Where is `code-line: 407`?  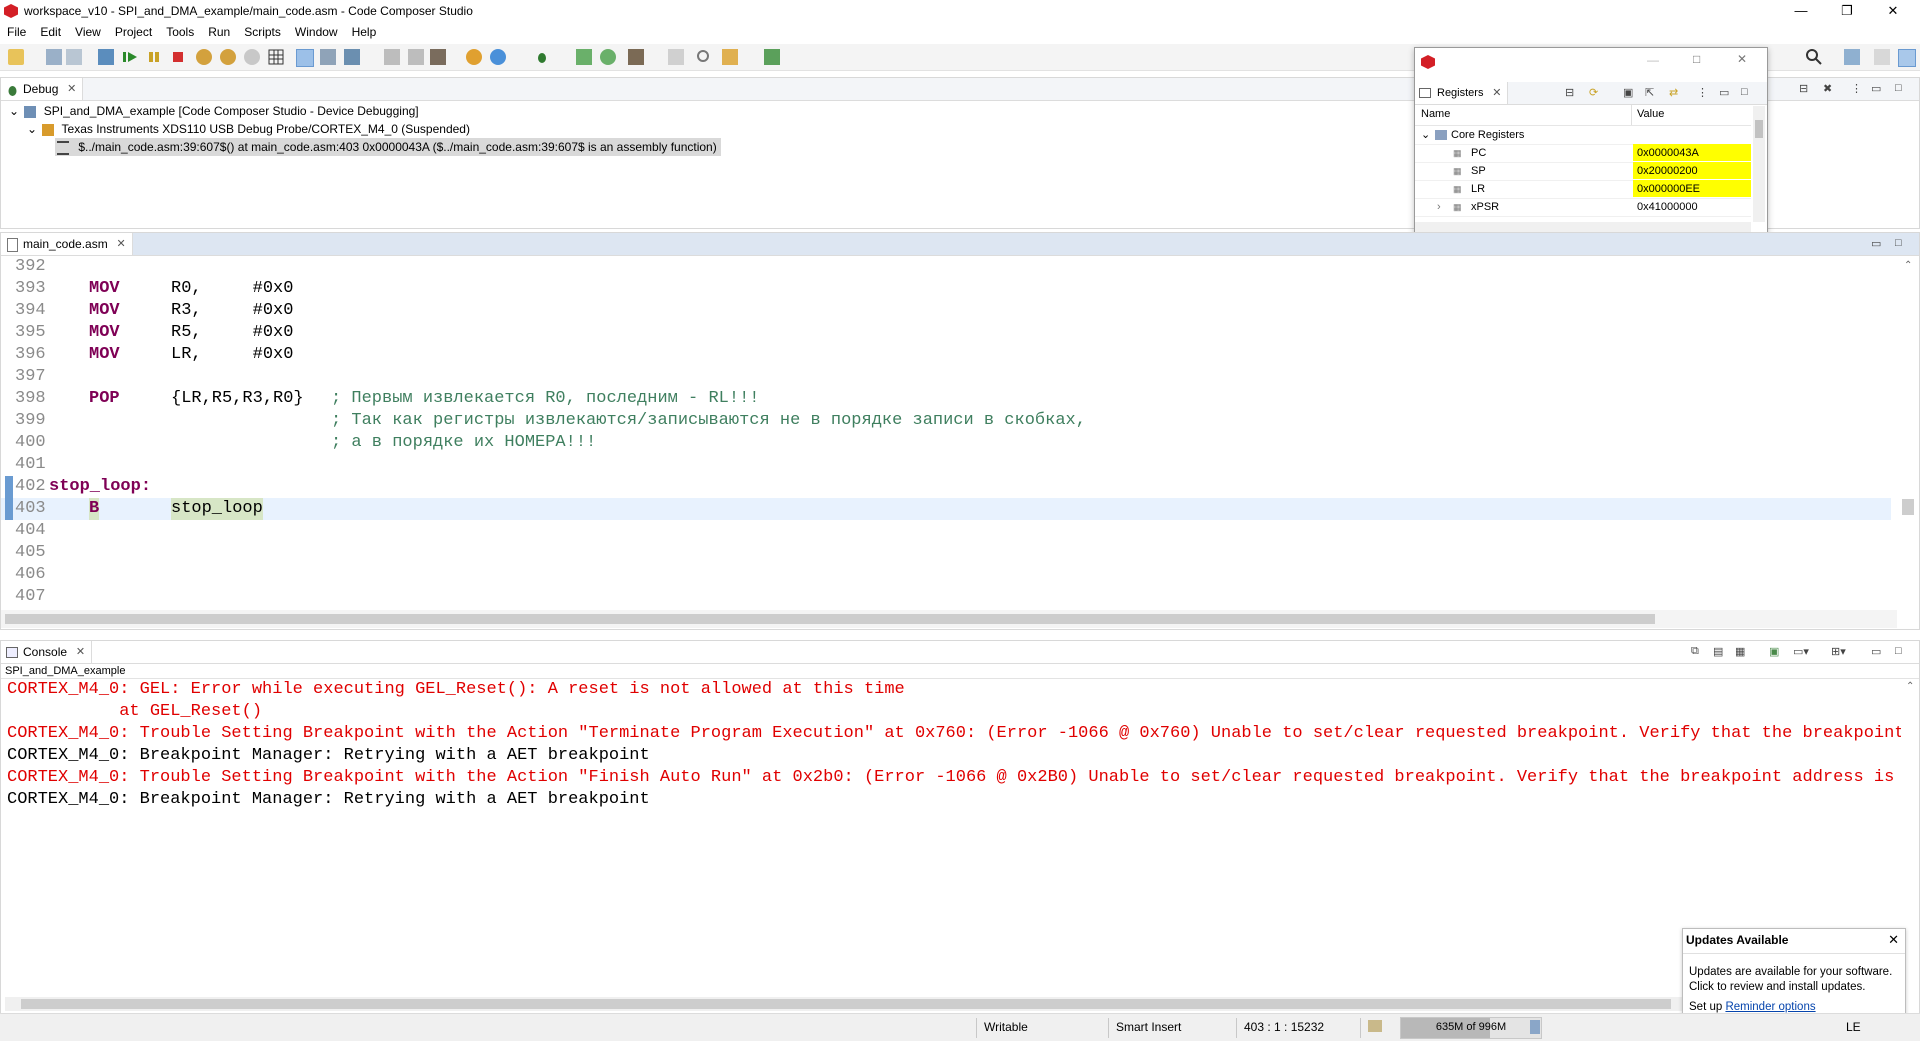 code-line: 407 is located at coordinates (946, 596).